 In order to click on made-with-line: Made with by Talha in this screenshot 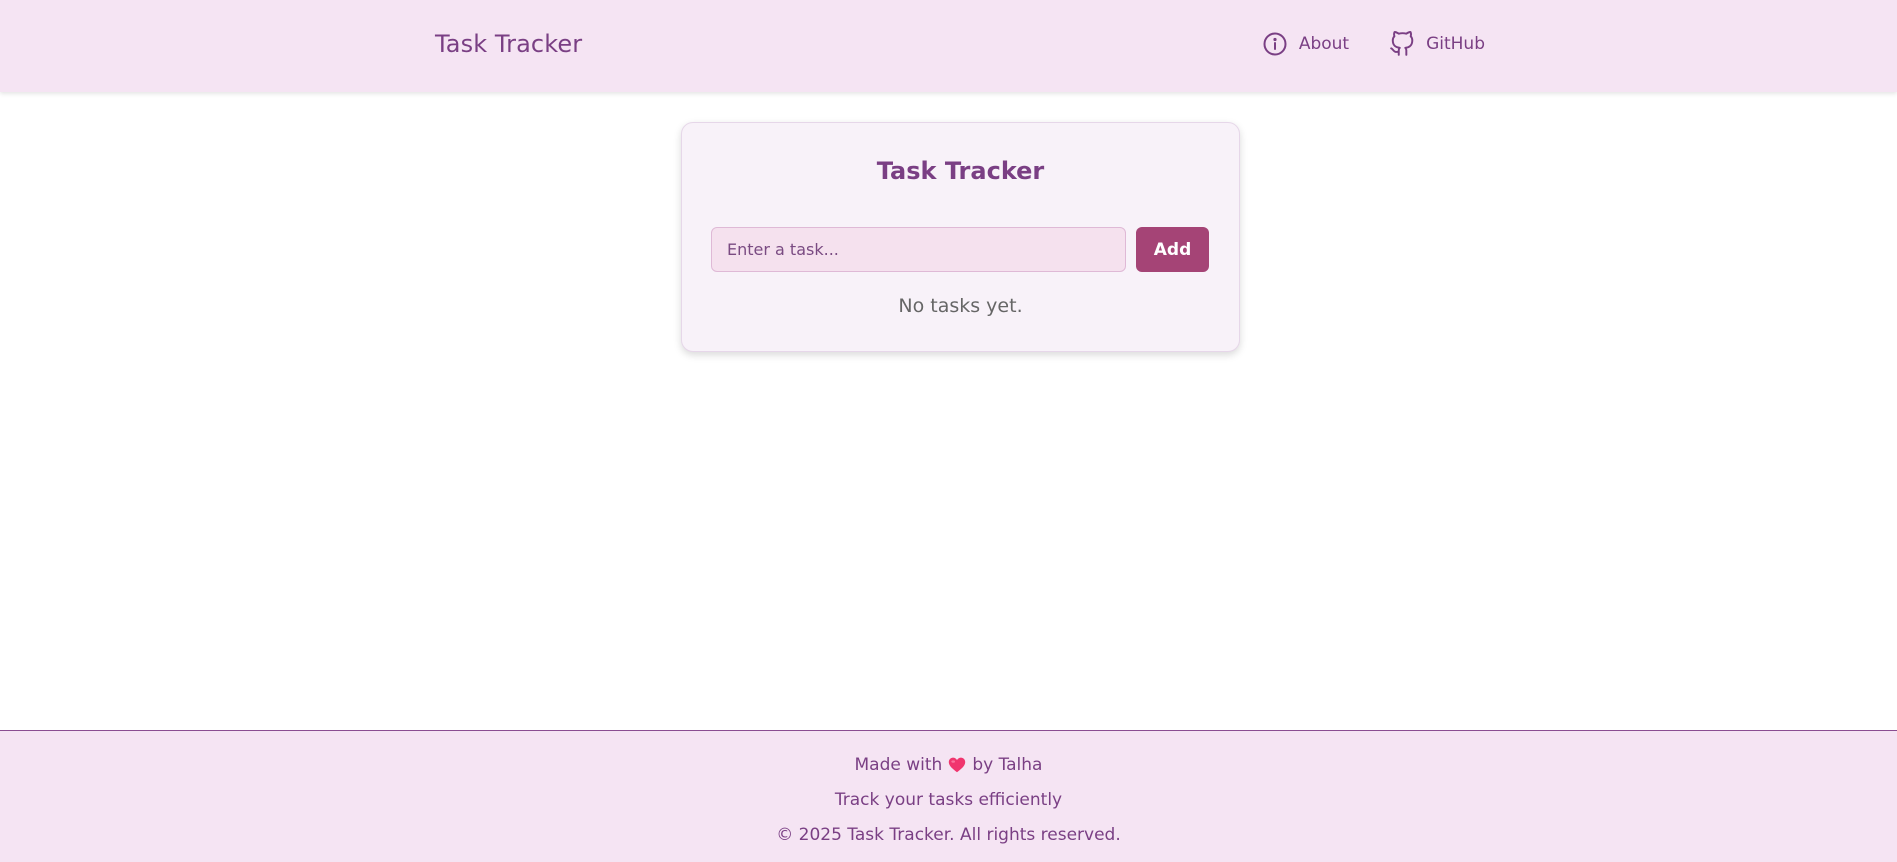, I will do `click(948, 765)`.